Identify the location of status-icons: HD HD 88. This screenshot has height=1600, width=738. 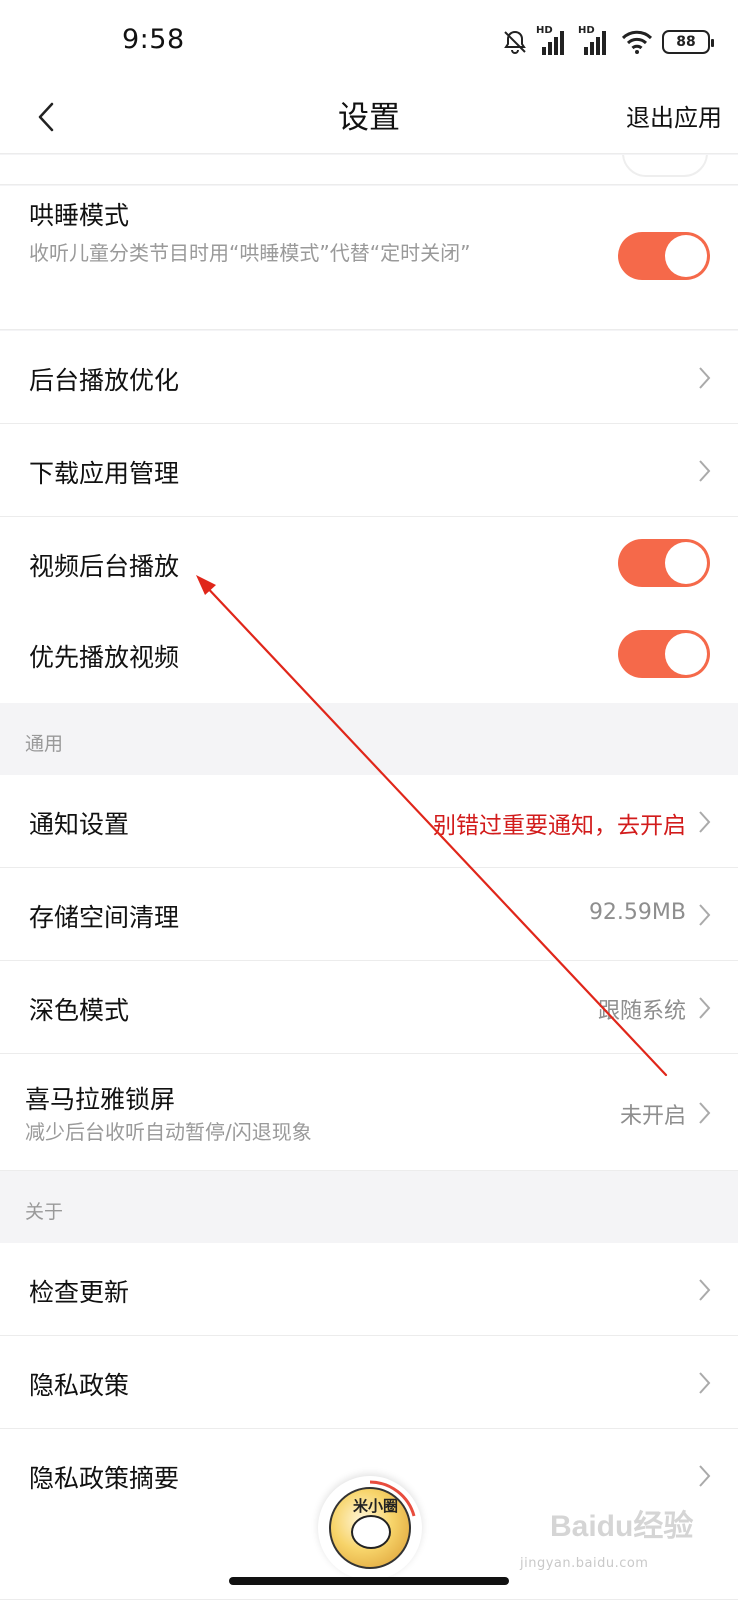
(608, 41).